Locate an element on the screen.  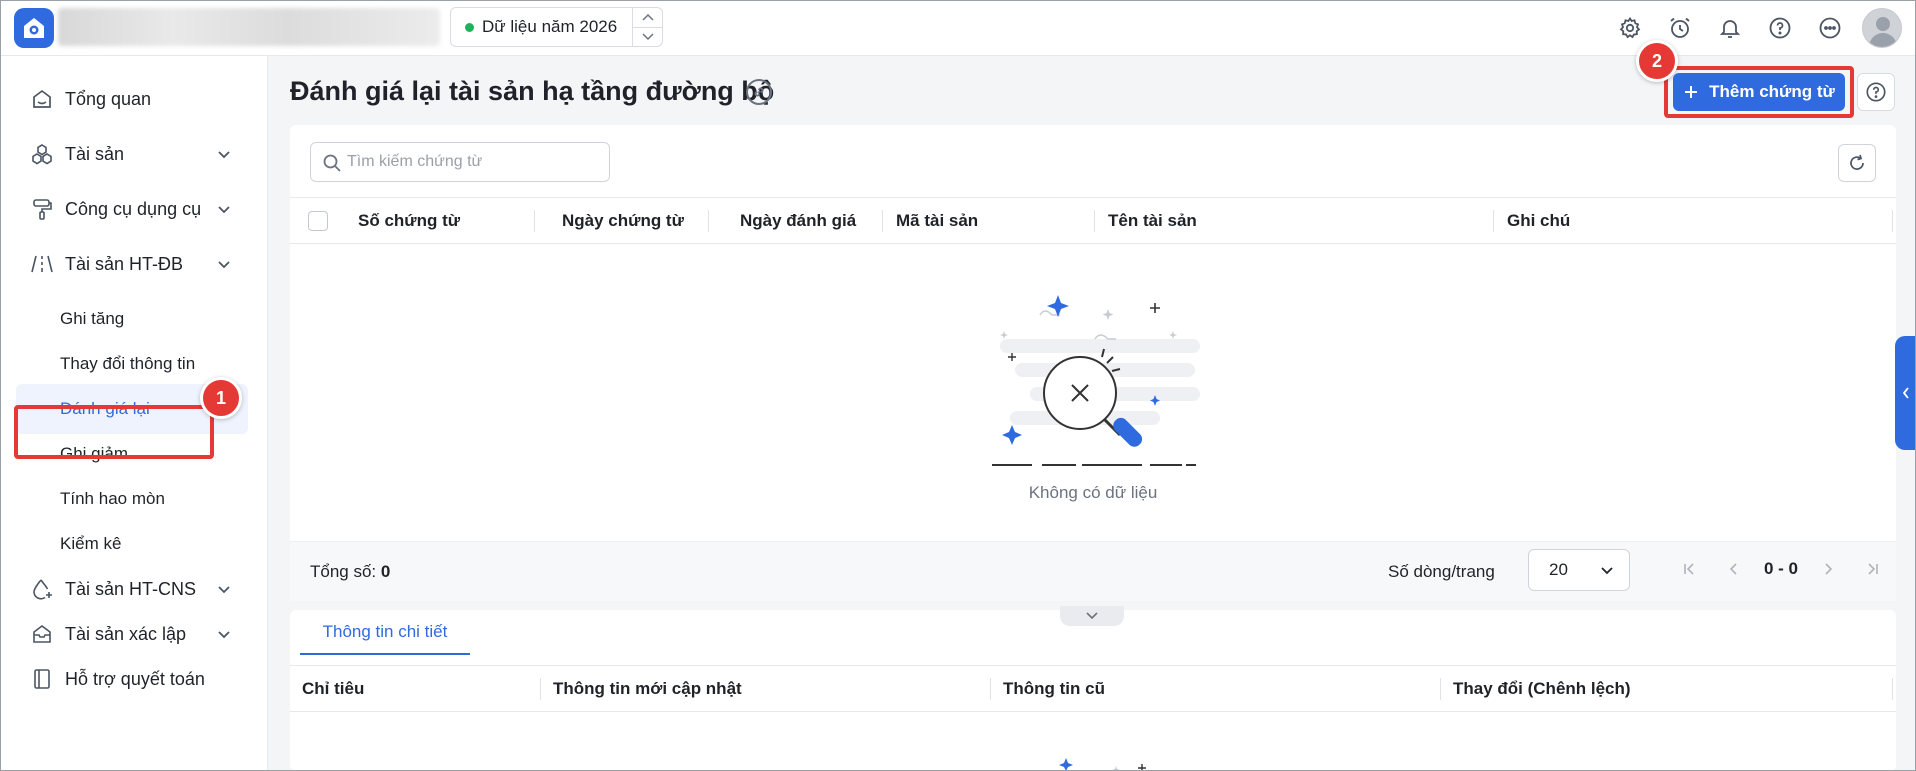
sidebar-item-label: Công cụ dụng cụ is located at coordinates (133, 208).